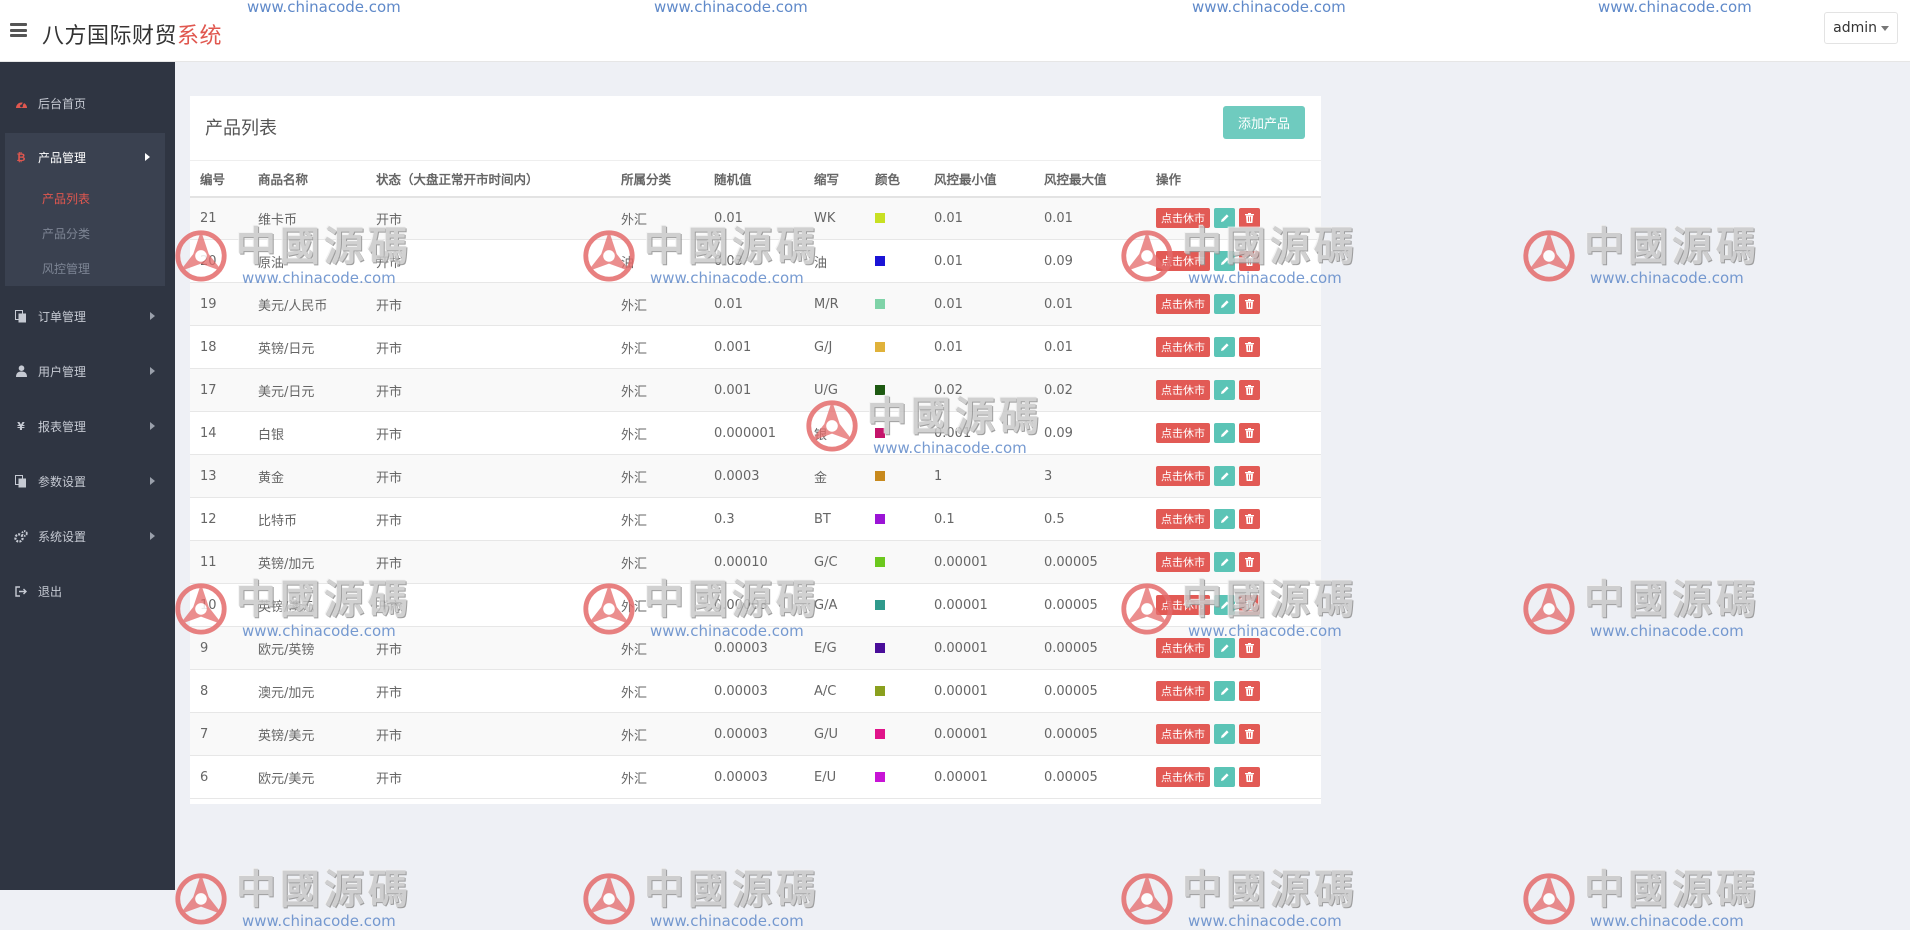  I want to click on cell-name: 原油, so click(307, 261).